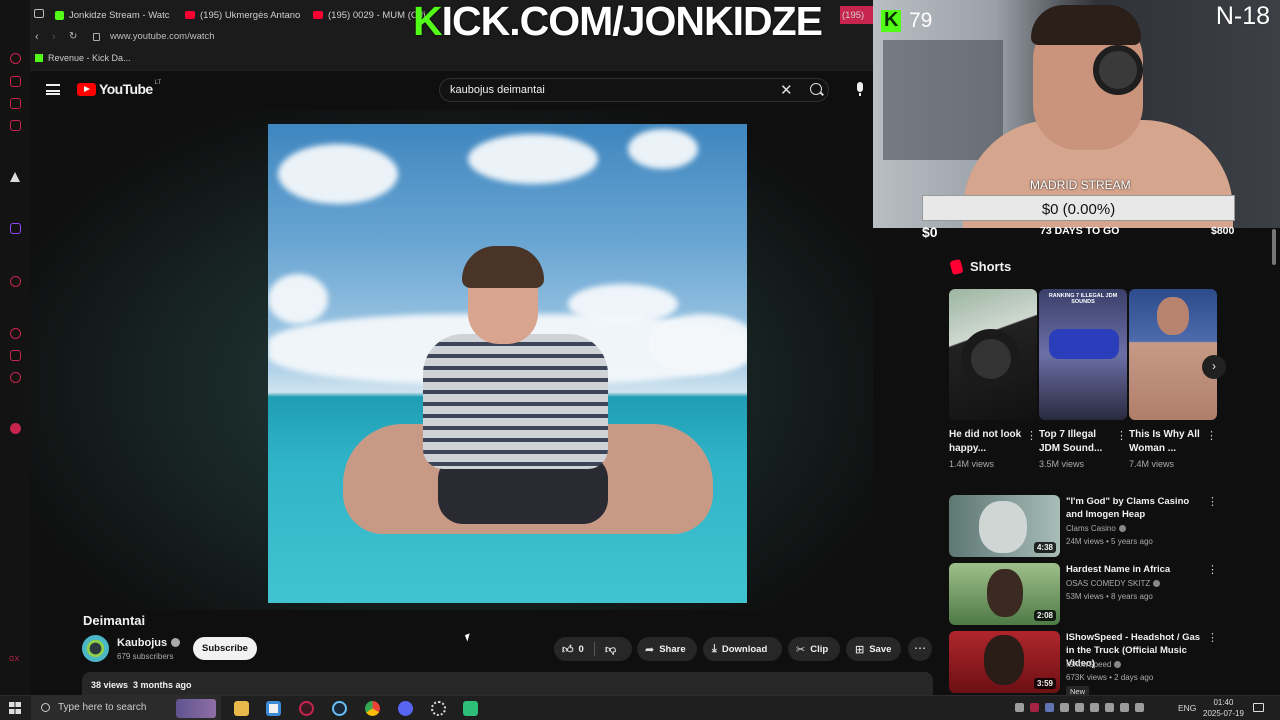 The height and width of the screenshot is (720, 1280). I want to click on youtube-logo: YouTube LT, so click(119, 88).